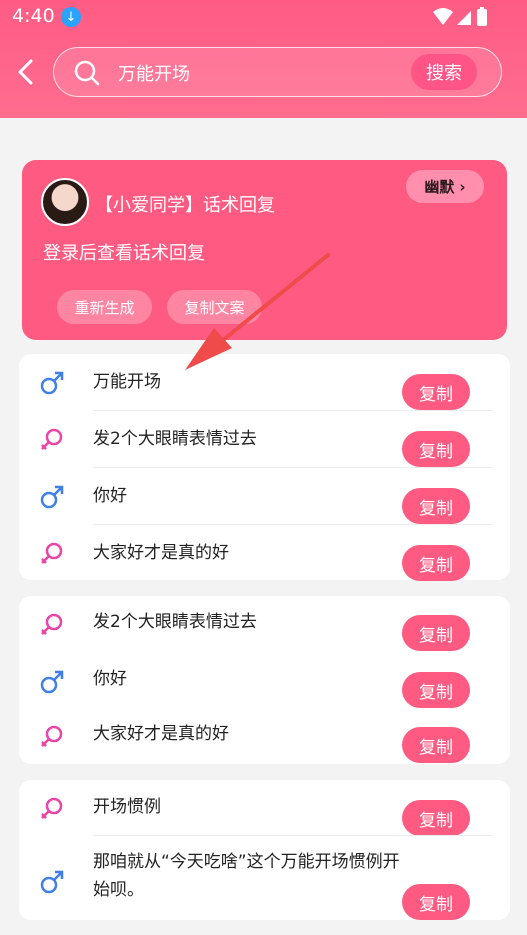 The width and height of the screenshot is (527, 935). I want to click on status-time: 4:40, so click(33, 16).